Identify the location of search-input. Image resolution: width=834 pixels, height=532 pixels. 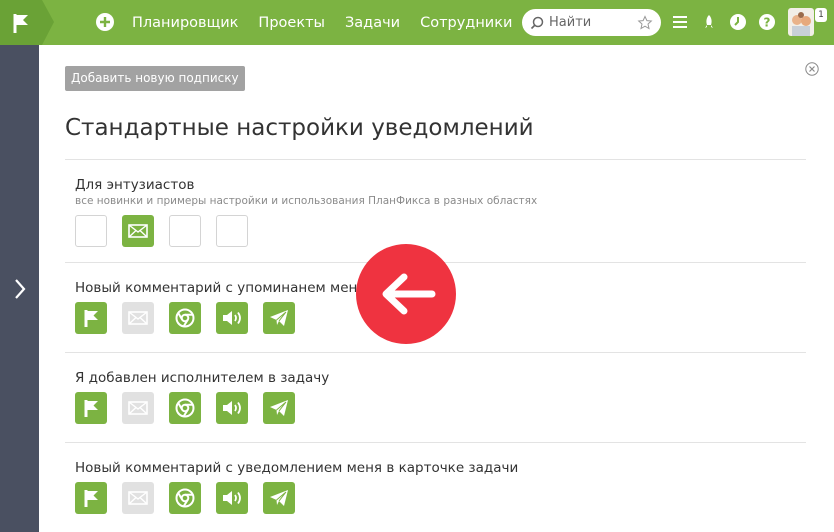
(593, 22).